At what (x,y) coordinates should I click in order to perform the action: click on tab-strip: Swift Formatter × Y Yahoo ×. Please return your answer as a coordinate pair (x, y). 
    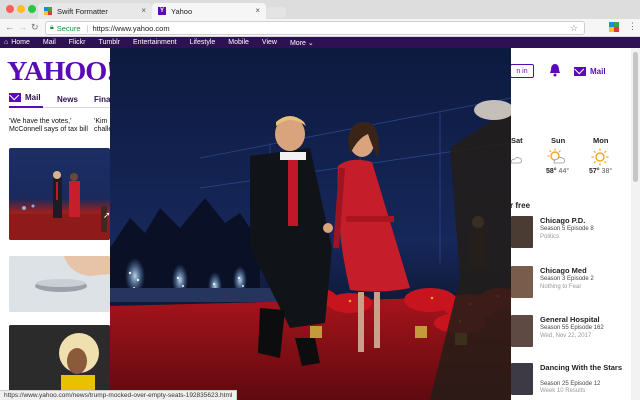
    Looking at the image, I should click on (320, 9).